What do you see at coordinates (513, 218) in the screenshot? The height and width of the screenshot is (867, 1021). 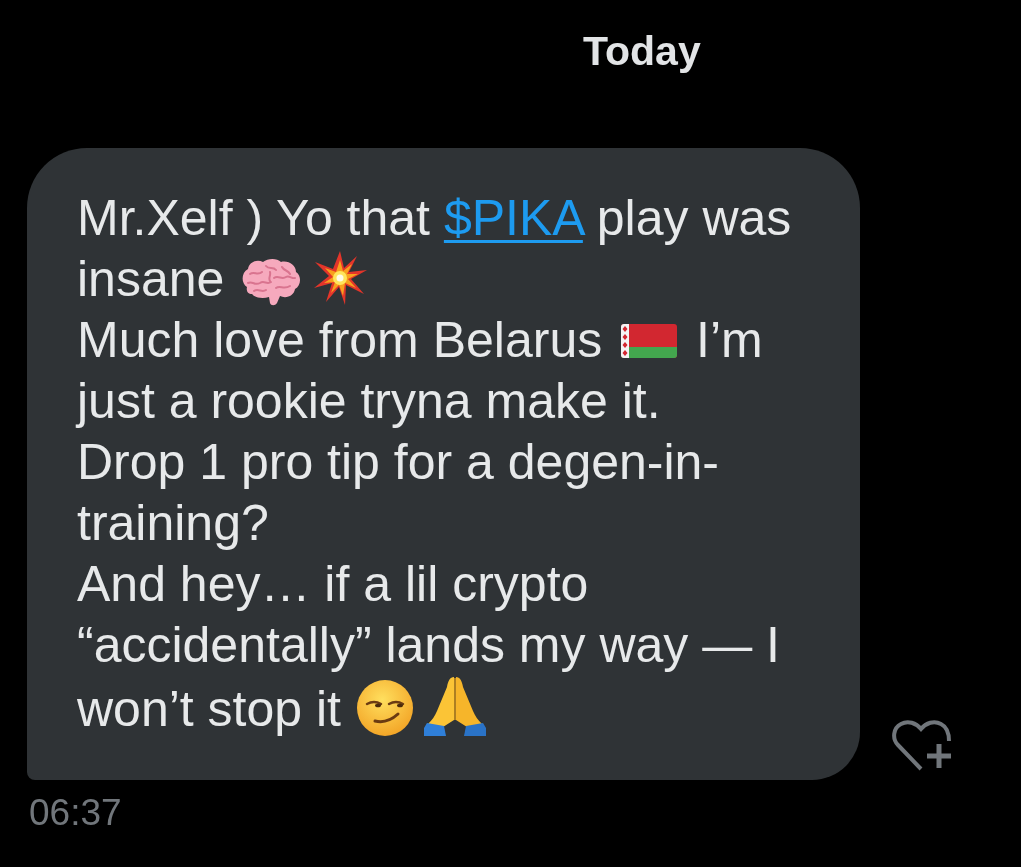 I see `token-link: $PIKA` at bounding box center [513, 218].